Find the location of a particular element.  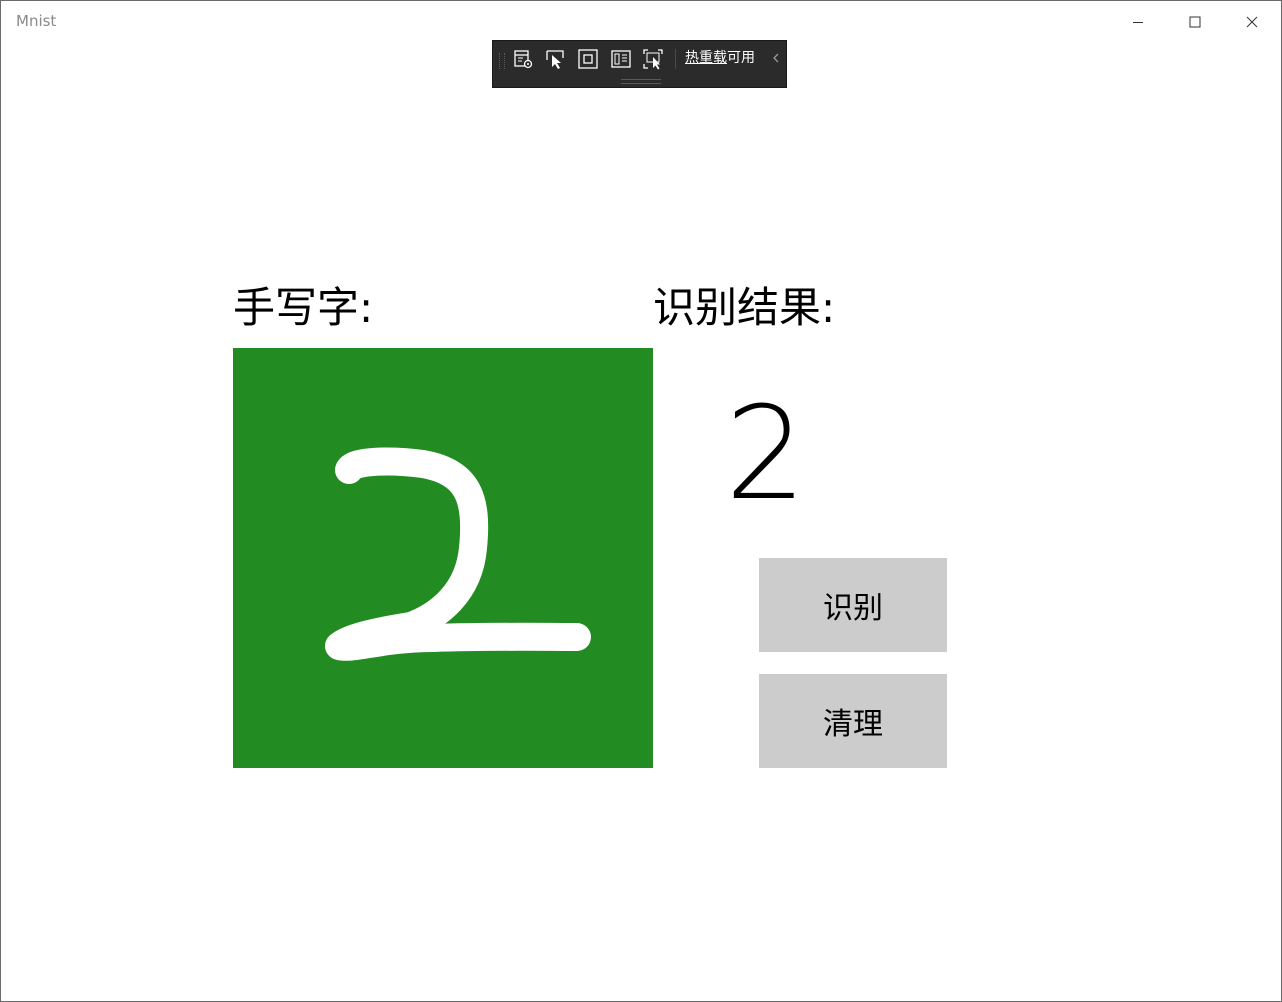

select-element-button is located at coordinates (555, 59).